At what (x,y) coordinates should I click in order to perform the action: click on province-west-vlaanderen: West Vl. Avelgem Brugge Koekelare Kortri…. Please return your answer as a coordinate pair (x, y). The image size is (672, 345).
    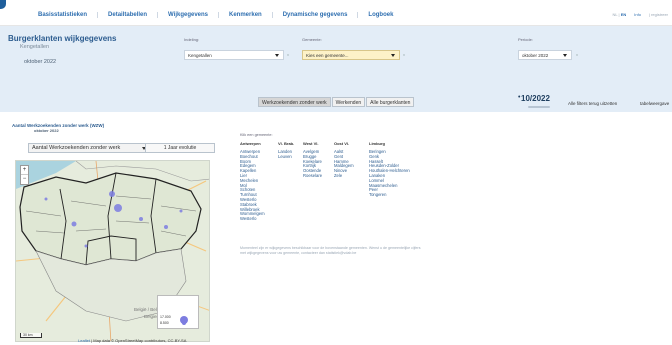
    Looking at the image, I should click on (312, 160).